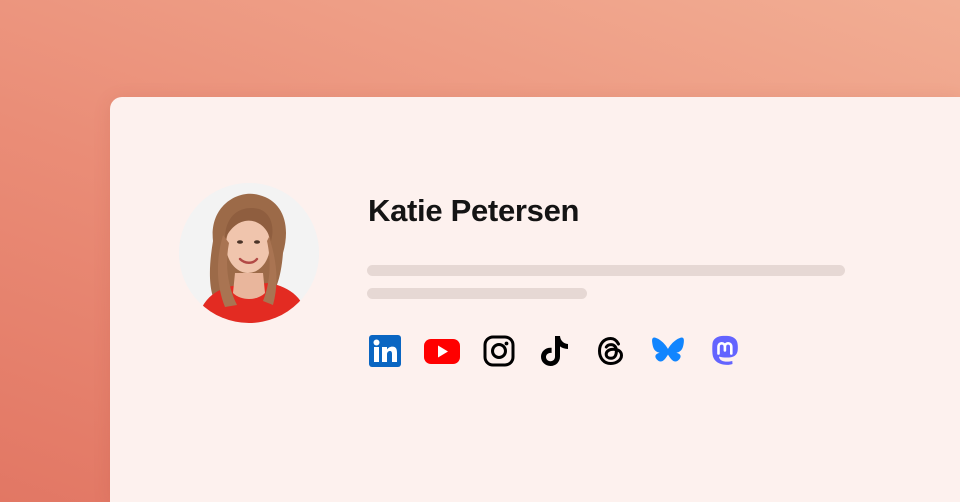 The image size is (960, 502). I want to click on instagram-link, so click(499, 351).